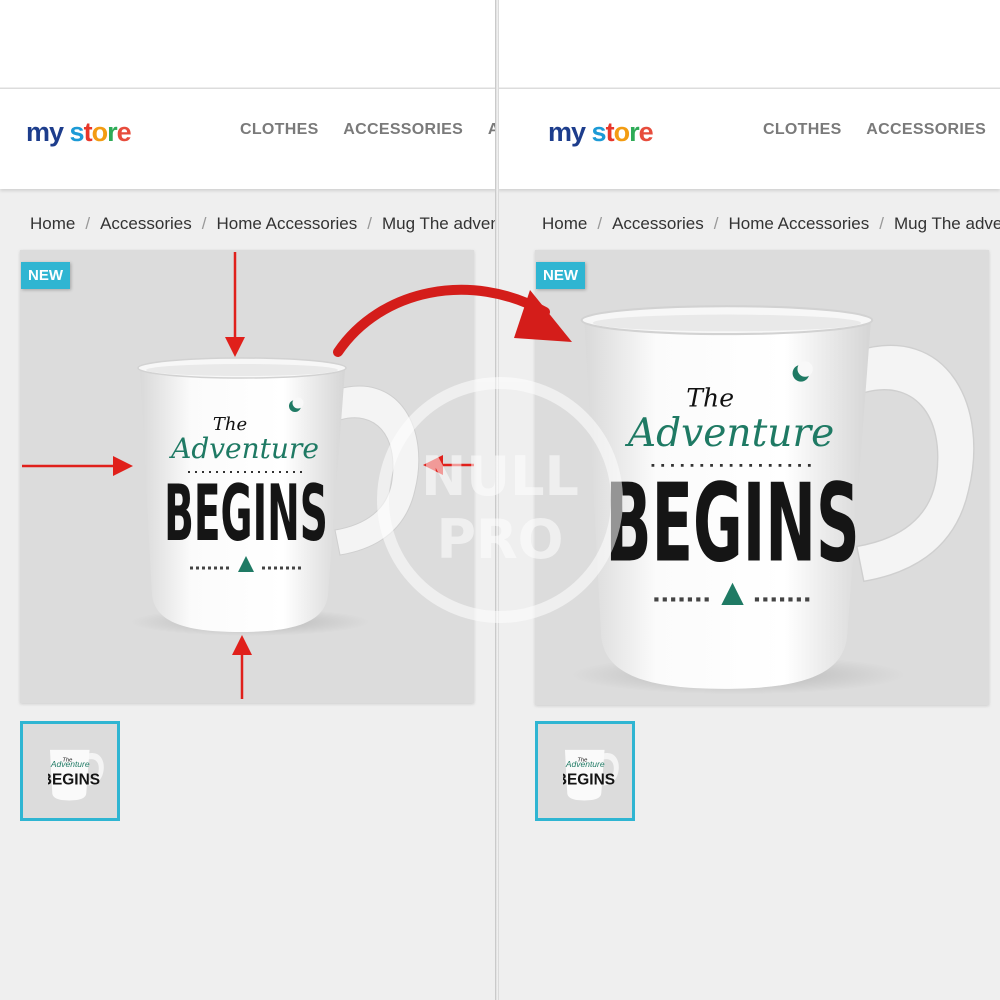 The image size is (1000, 1000). Describe the element at coordinates (710, 398) in the screenshot. I see `mug-text-the: The` at that location.